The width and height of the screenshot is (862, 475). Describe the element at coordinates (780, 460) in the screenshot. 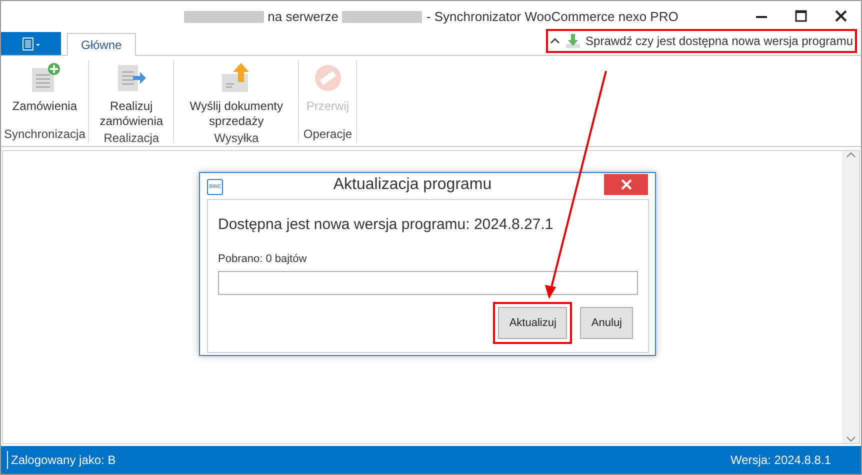

I see `status-version: Wersja: 2024.8.8.1` at that location.